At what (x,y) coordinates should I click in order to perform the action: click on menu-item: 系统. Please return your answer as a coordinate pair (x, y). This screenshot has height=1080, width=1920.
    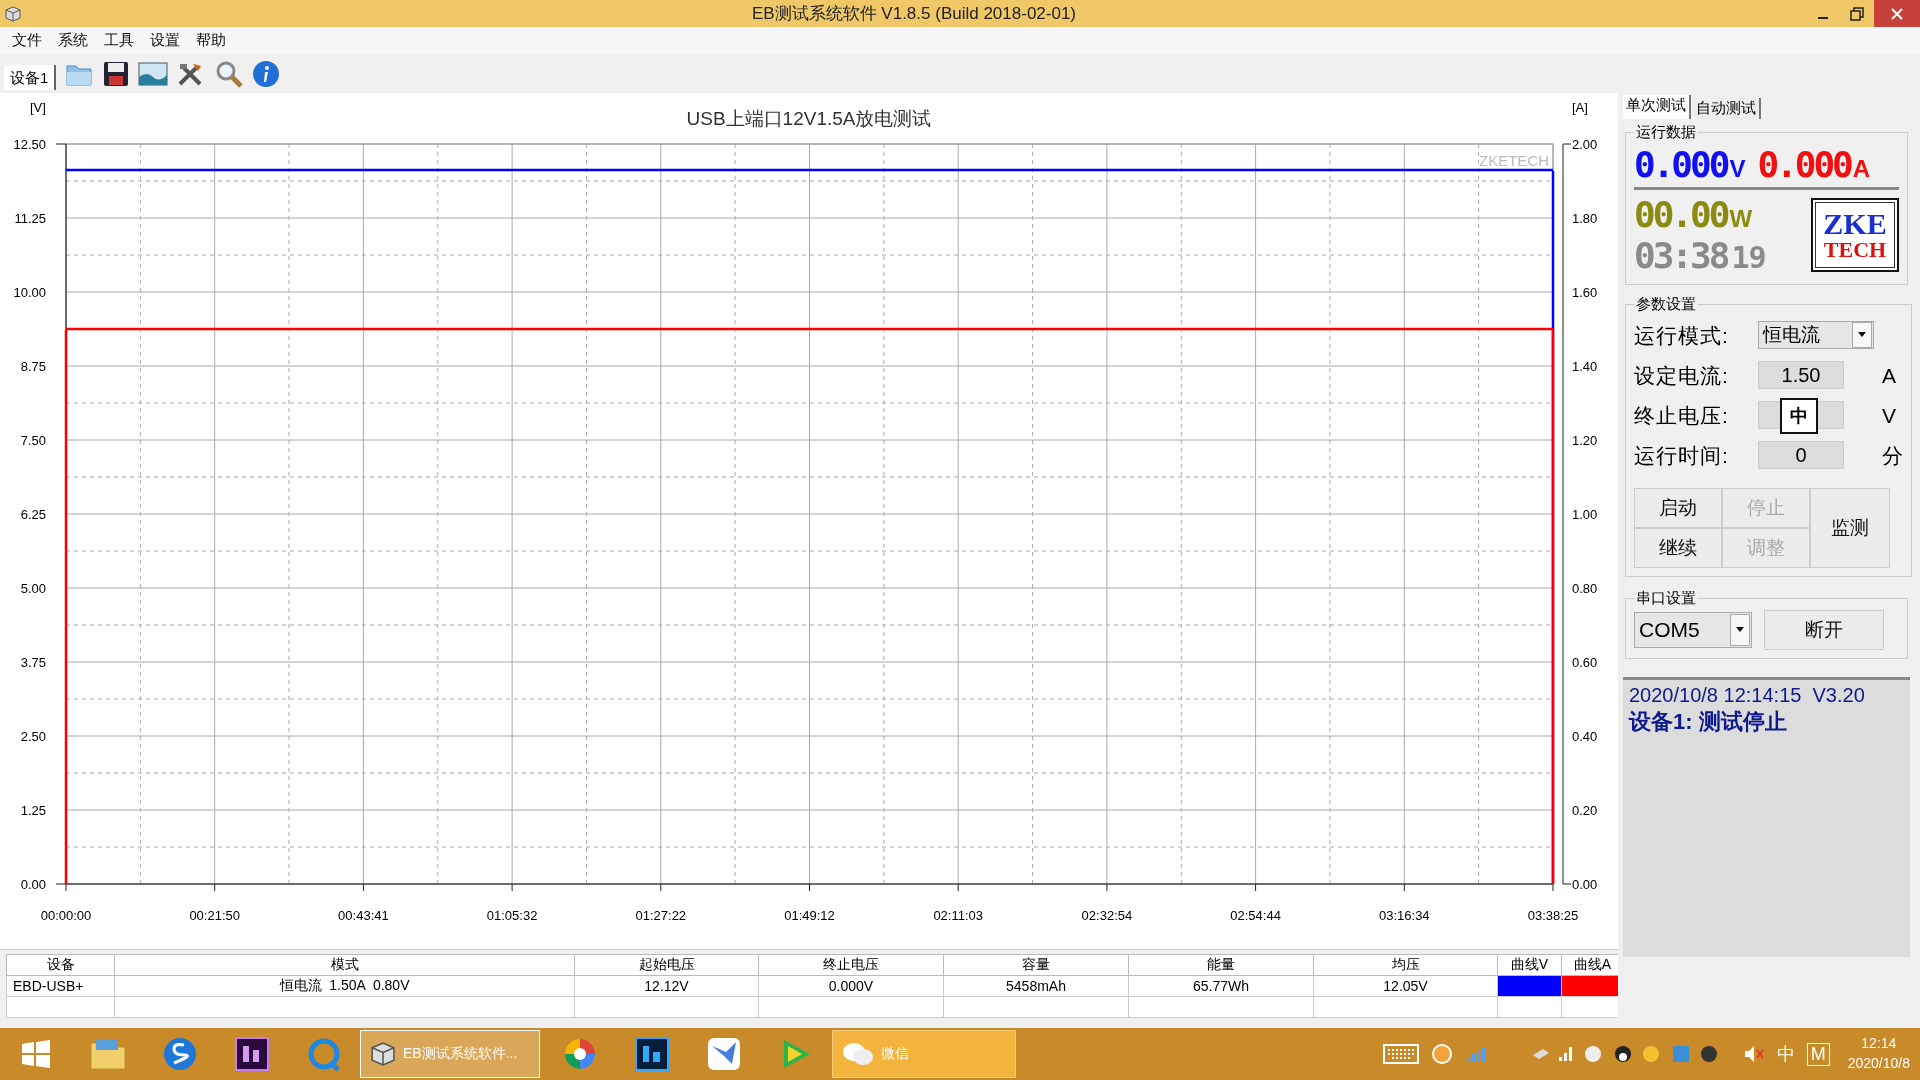
    Looking at the image, I should click on (73, 40).